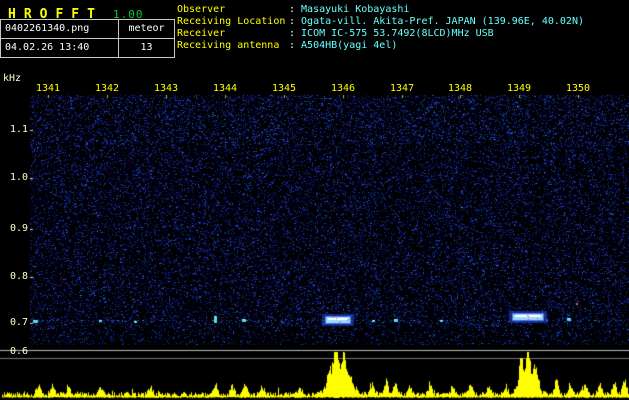 The image size is (629, 400). What do you see at coordinates (18, 351) in the screenshot?
I see `freq-tick-label: 0.6` at bounding box center [18, 351].